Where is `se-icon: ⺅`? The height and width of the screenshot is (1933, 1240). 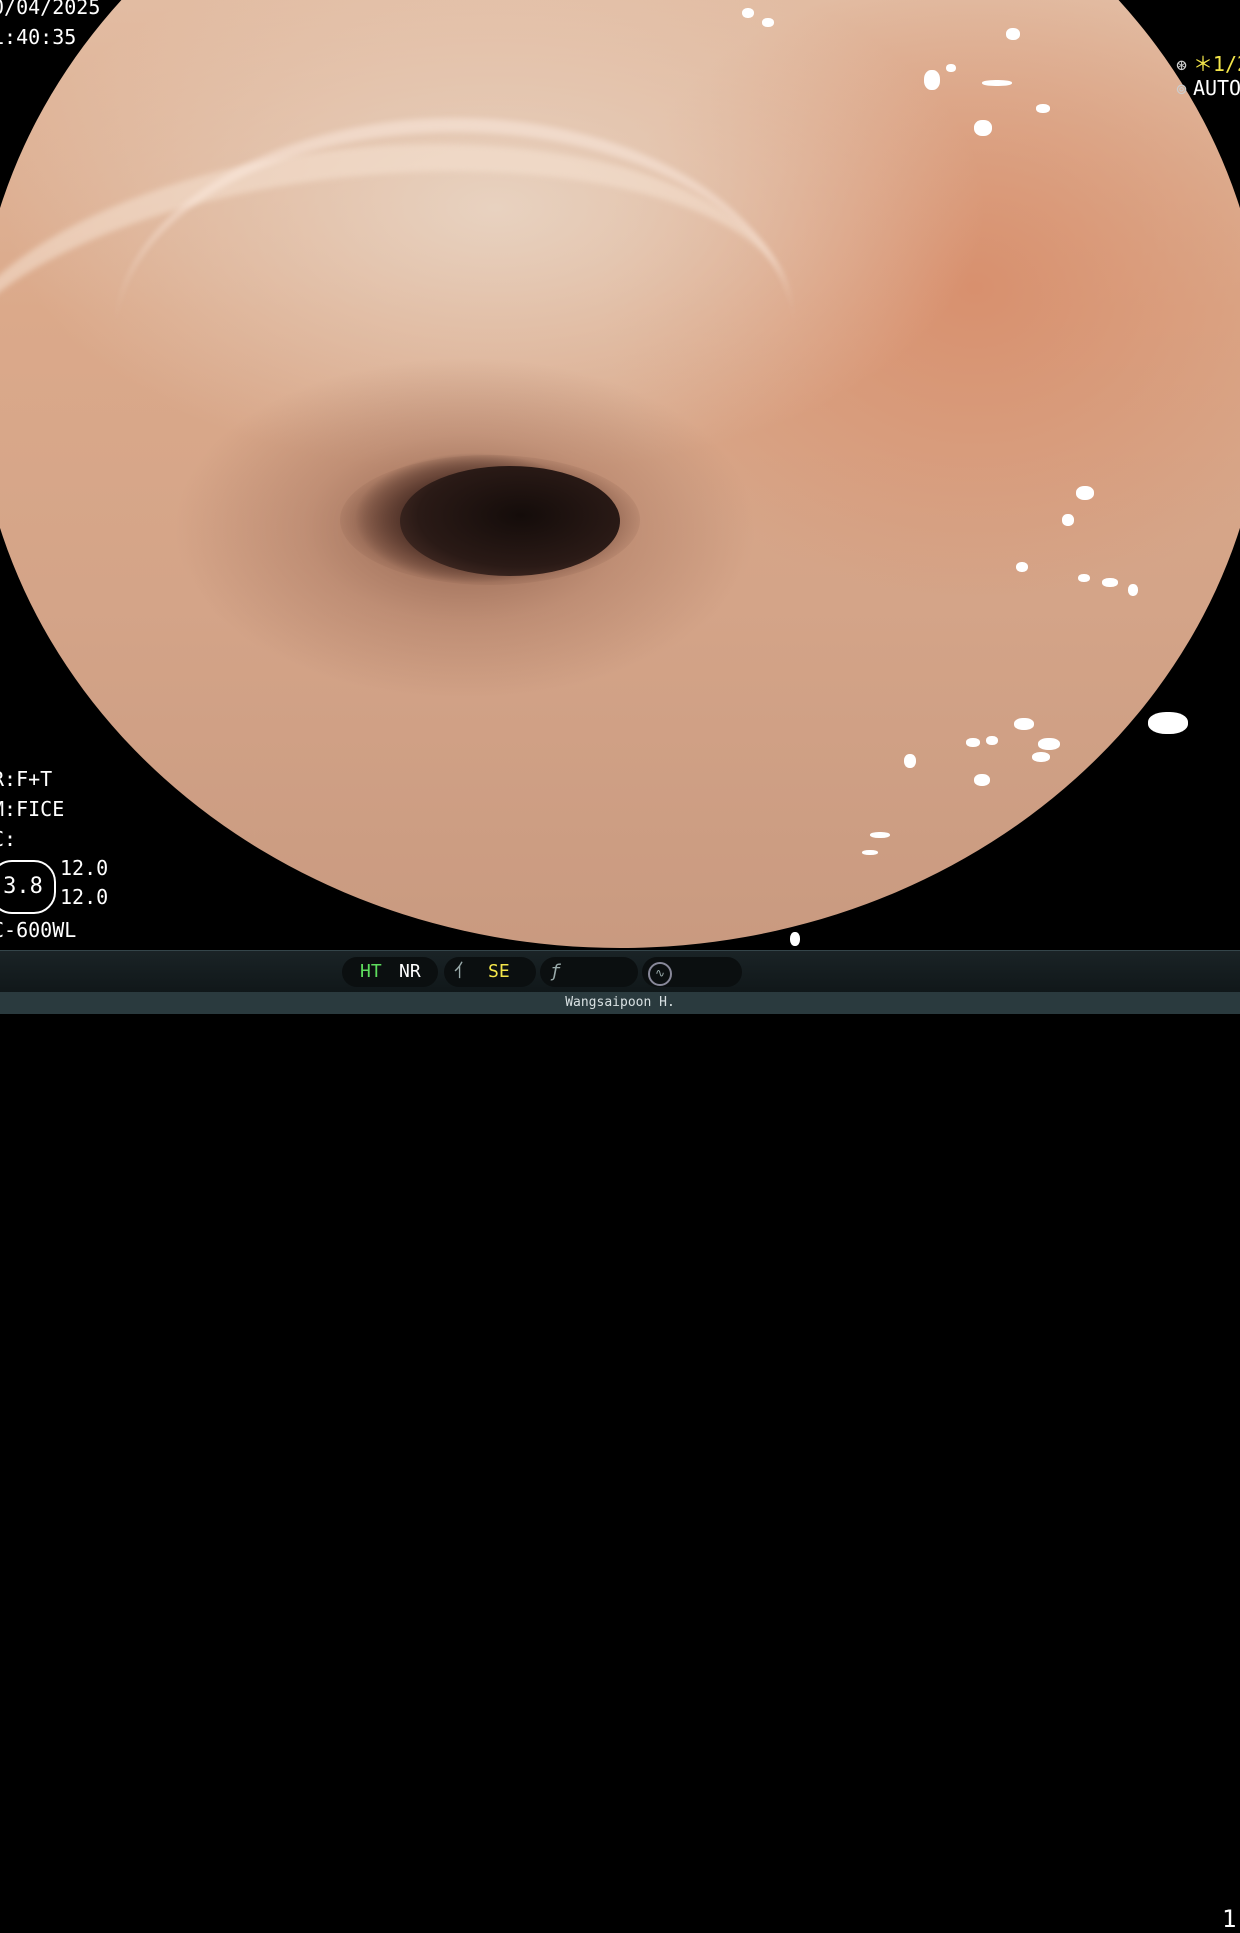
se-icon: ⺅ is located at coordinates (463, 971).